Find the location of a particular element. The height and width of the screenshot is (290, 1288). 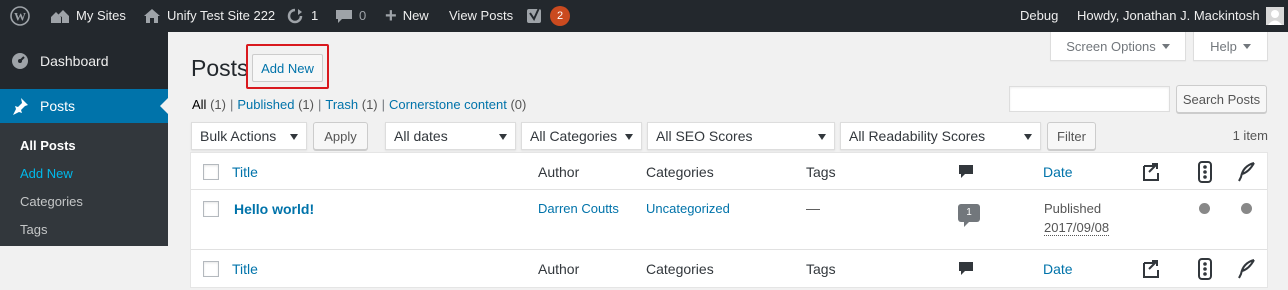

my-sites-icon is located at coordinates (60, 16).